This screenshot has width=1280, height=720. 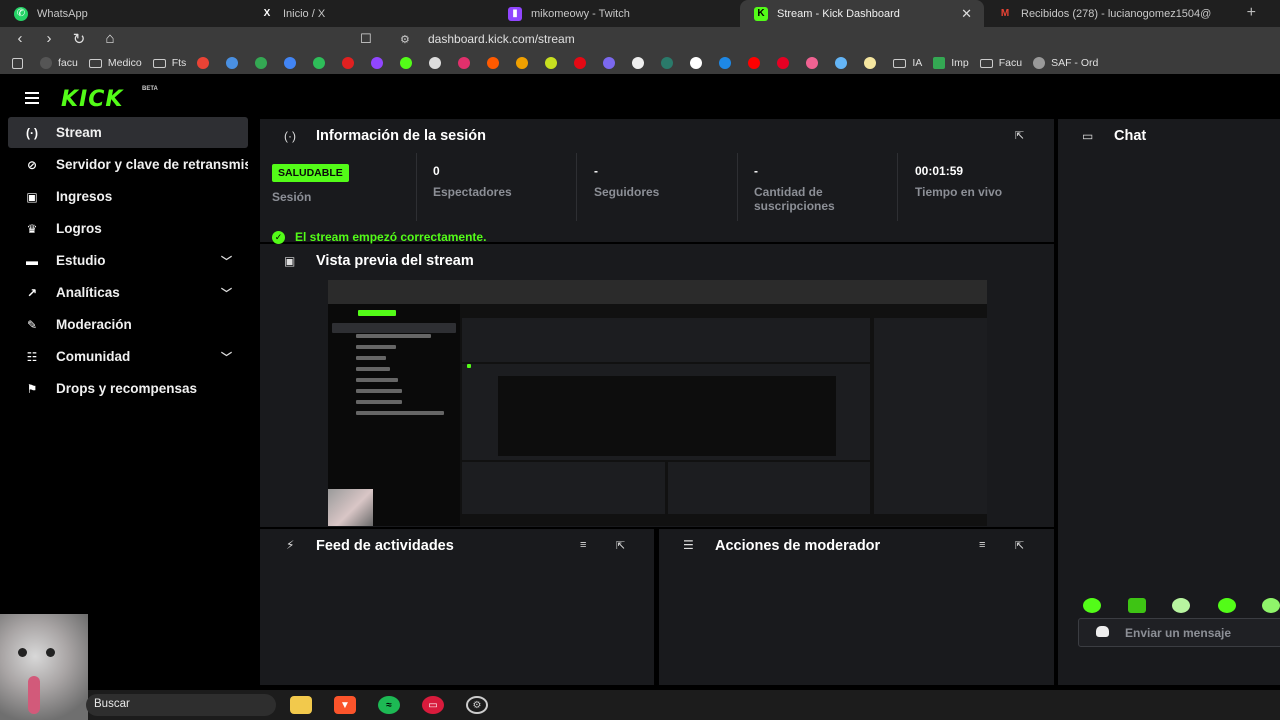 I want to click on check-icon: ✓, so click(x=278, y=237).